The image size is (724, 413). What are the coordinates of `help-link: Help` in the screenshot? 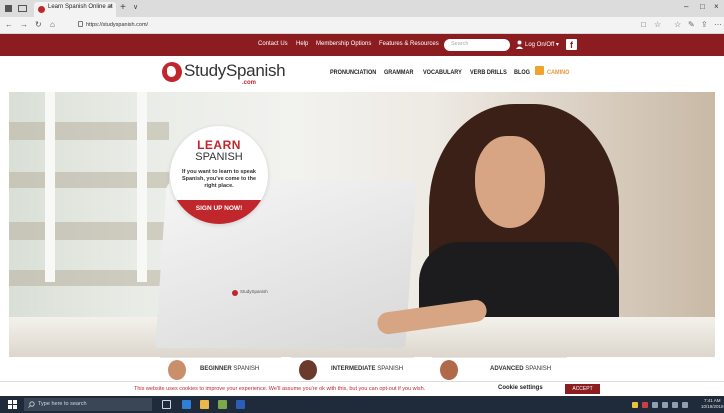 It's located at (302, 44).